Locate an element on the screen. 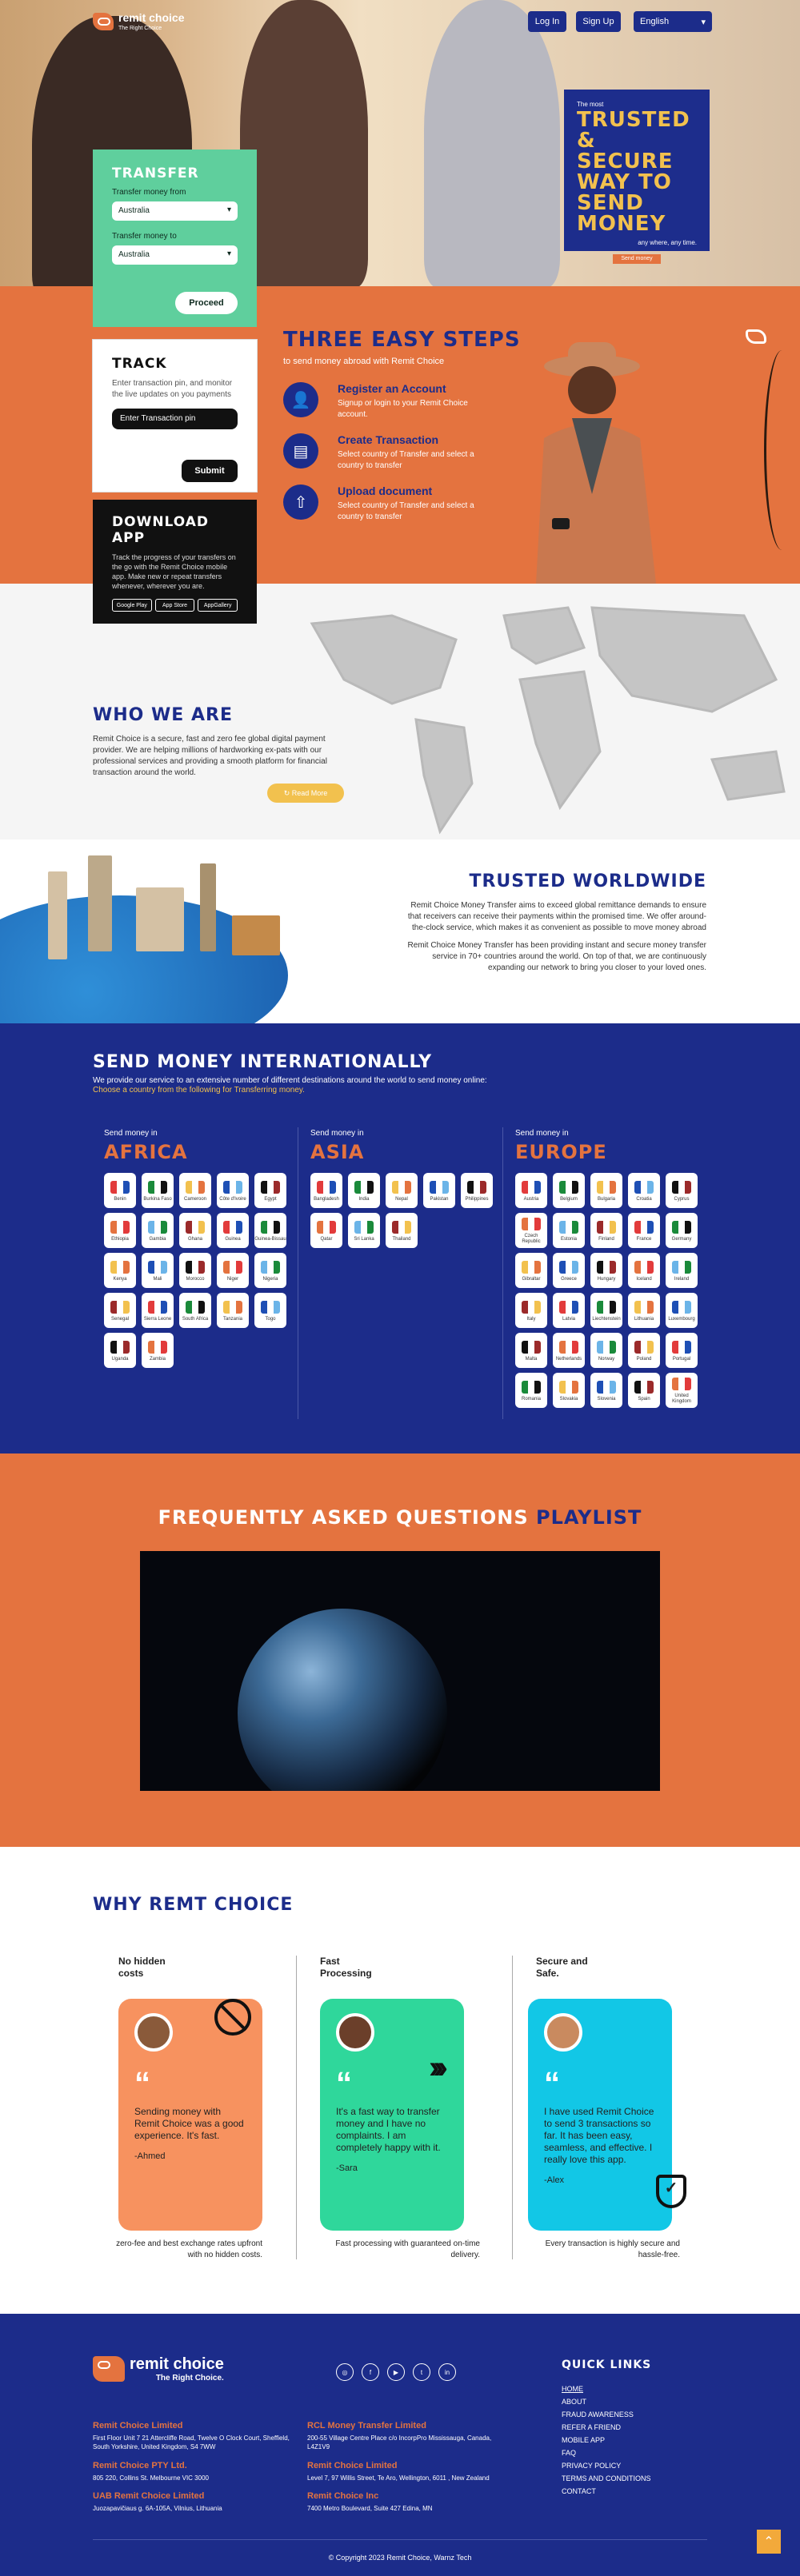 The height and width of the screenshot is (2576, 800). country-button: Greece is located at coordinates (569, 1270).